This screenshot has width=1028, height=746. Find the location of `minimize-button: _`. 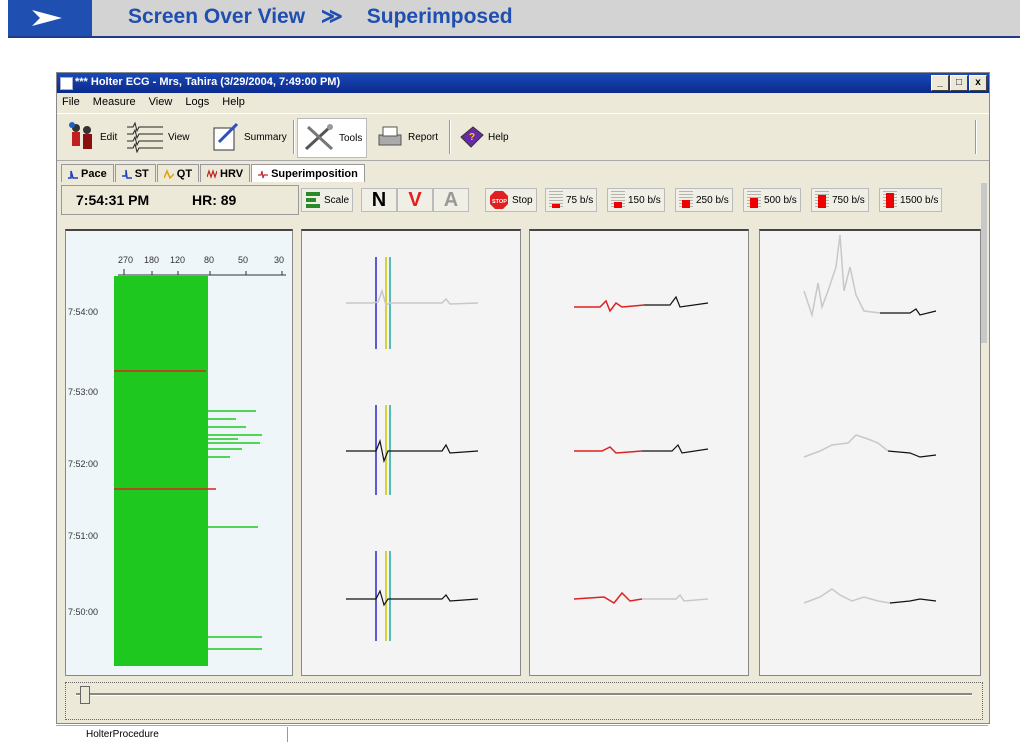

minimize-button: _ is located at coordinates (940, 83).